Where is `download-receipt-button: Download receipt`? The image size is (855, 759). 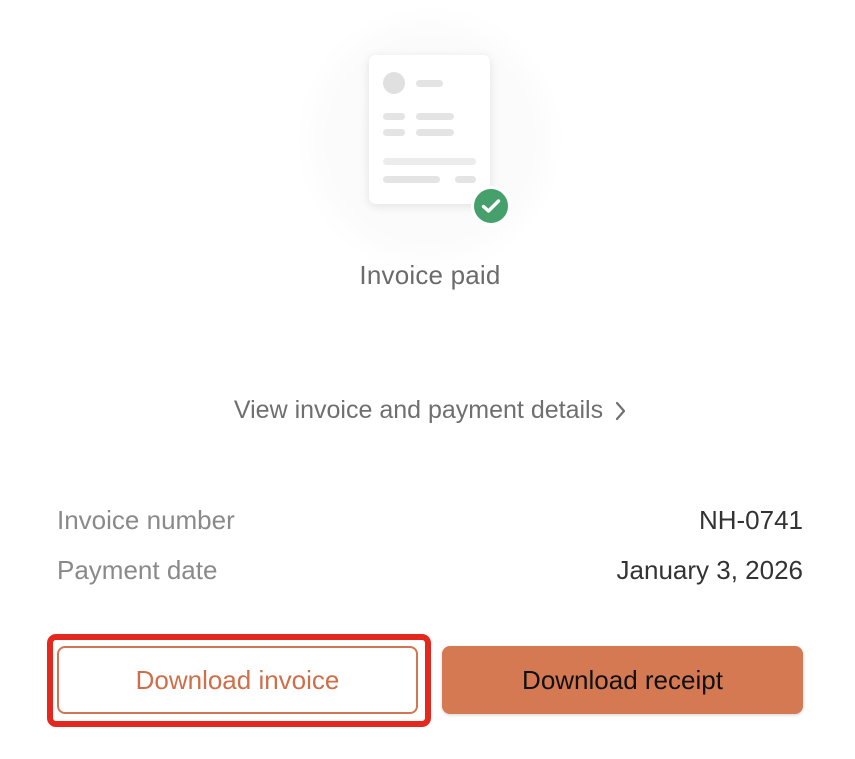
download-receipt-button: Download receipt is located at coordinates (622, 680).